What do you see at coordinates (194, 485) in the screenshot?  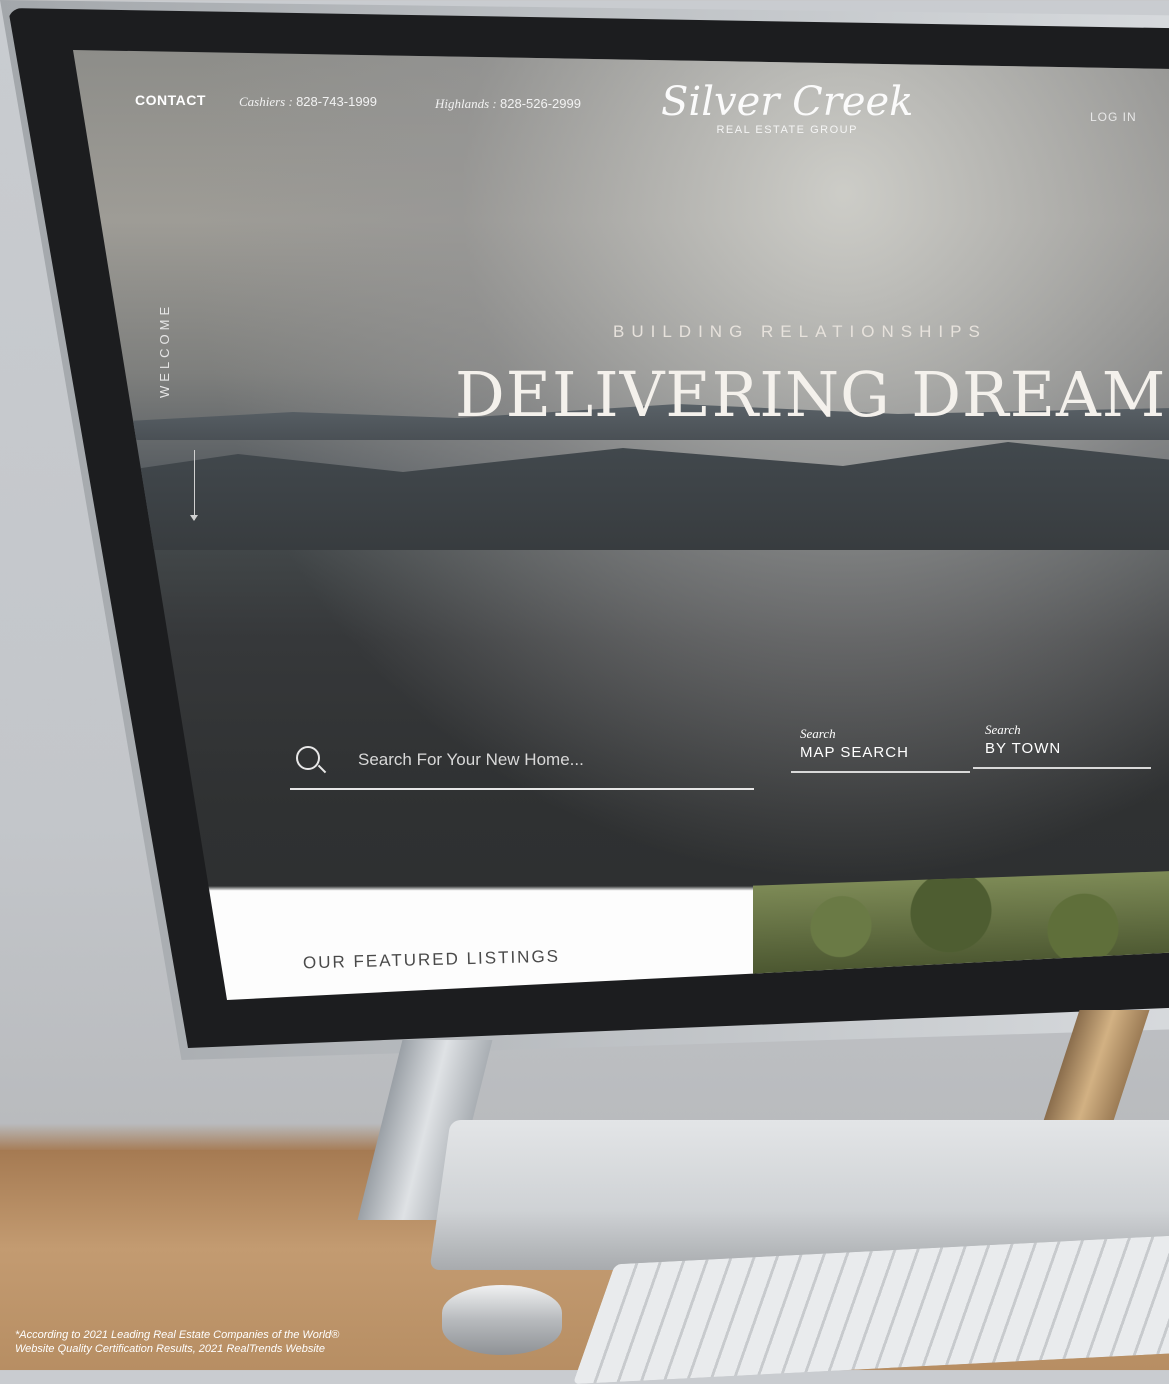 I see `scroll-arrow-line` at bounding box center [194, 485].